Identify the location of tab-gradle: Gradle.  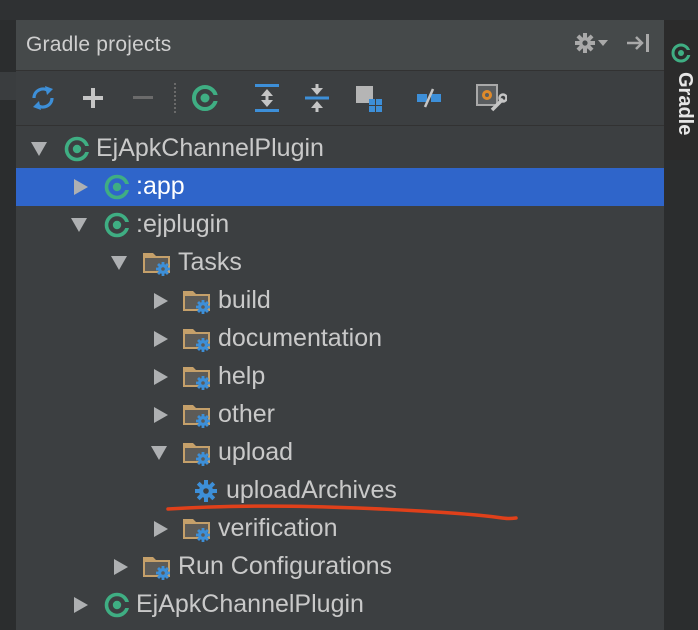
(681, 90).